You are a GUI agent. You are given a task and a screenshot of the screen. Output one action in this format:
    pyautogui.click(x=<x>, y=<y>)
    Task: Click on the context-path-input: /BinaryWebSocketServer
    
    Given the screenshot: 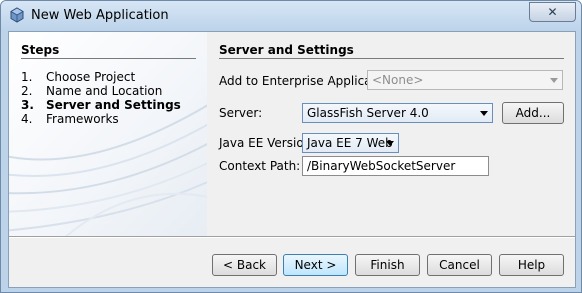 What is the action you would take?
    pyautogui.click(x=395, y=166)
    